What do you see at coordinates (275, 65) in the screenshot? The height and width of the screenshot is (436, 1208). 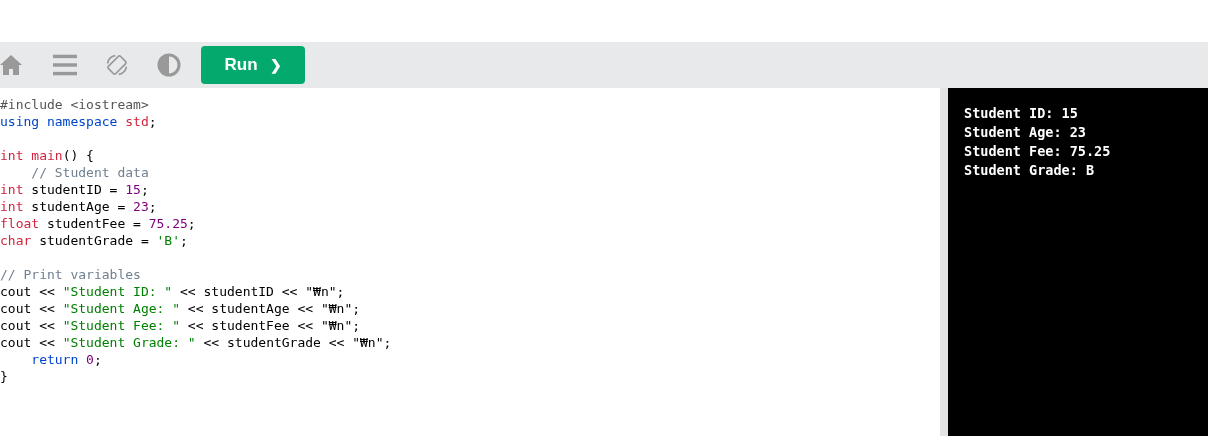 I see `chevron-icon: ❯` at bounding box center [275, 65].